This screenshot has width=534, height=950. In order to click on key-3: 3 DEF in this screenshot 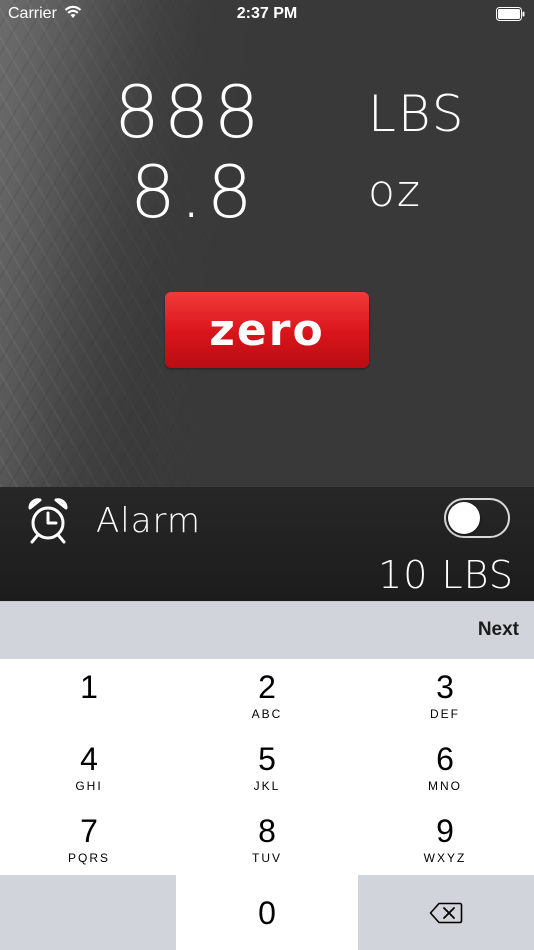, I will do `click(445, 695)`.